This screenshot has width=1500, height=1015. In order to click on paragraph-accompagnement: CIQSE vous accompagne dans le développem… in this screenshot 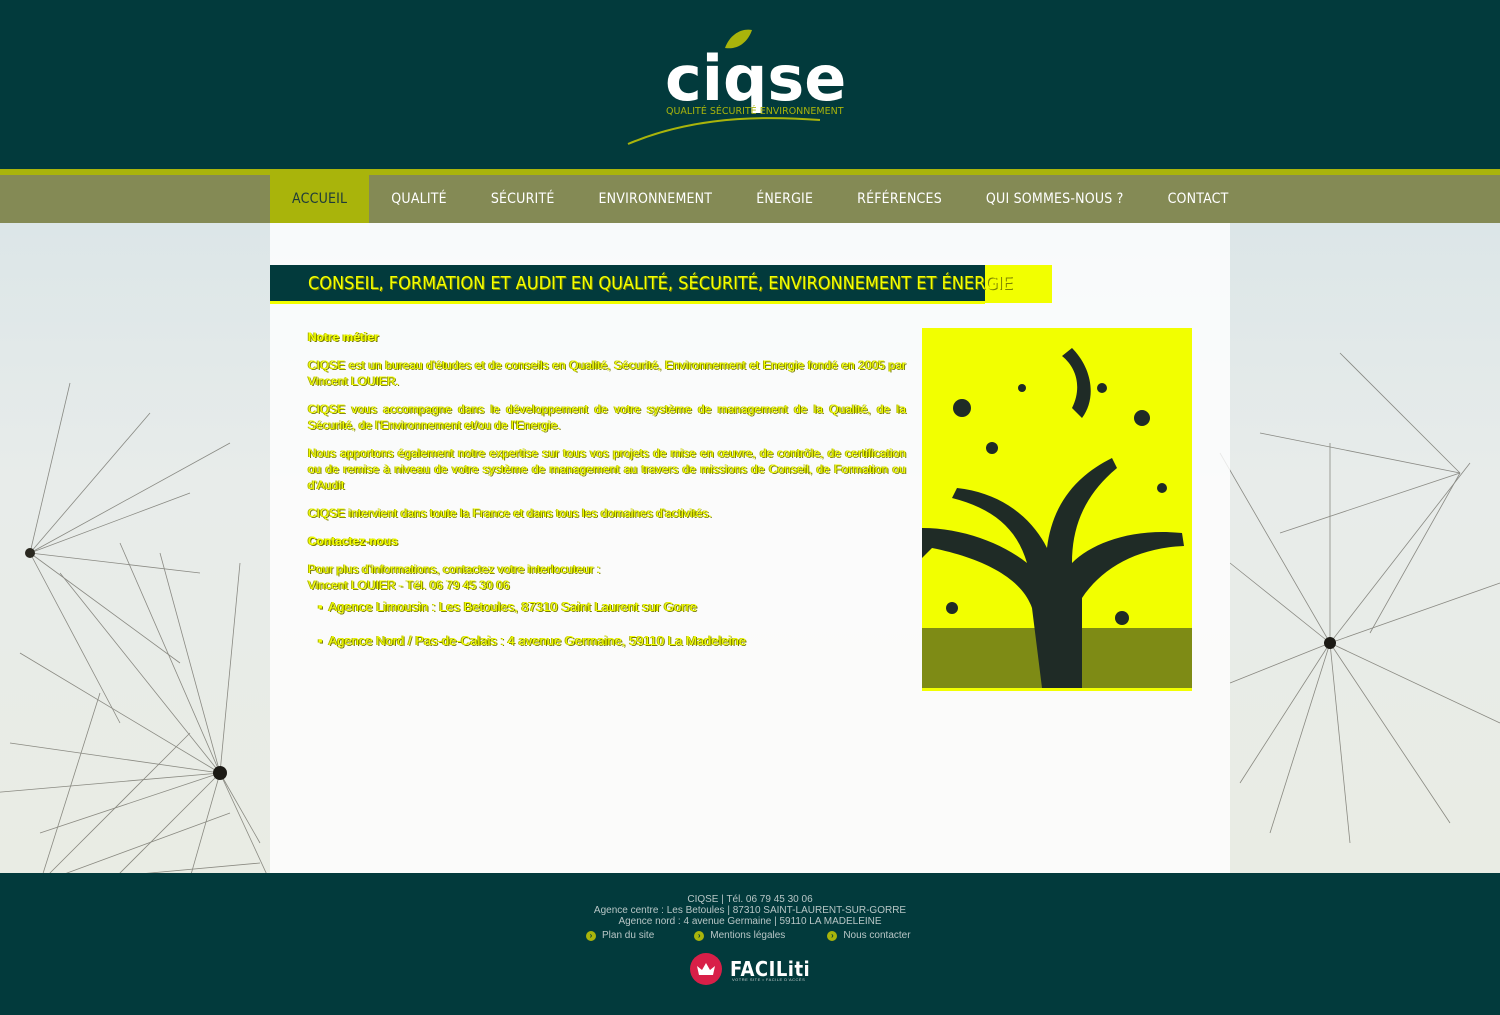, I will do `click(607, 417)`.